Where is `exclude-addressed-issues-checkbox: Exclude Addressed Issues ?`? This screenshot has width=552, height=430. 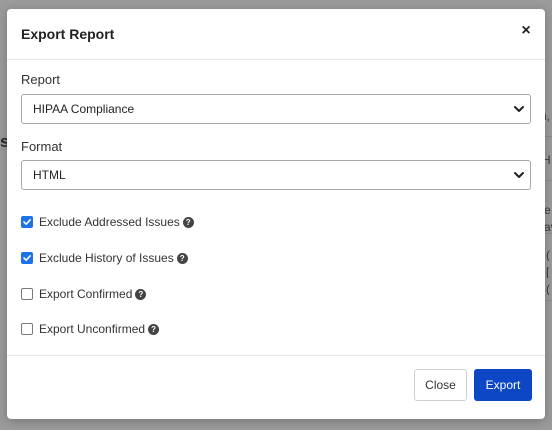
exclude-addressed-issues-checkbox: Exclude Addressed Issues ? is located at coordinates (107, 222).